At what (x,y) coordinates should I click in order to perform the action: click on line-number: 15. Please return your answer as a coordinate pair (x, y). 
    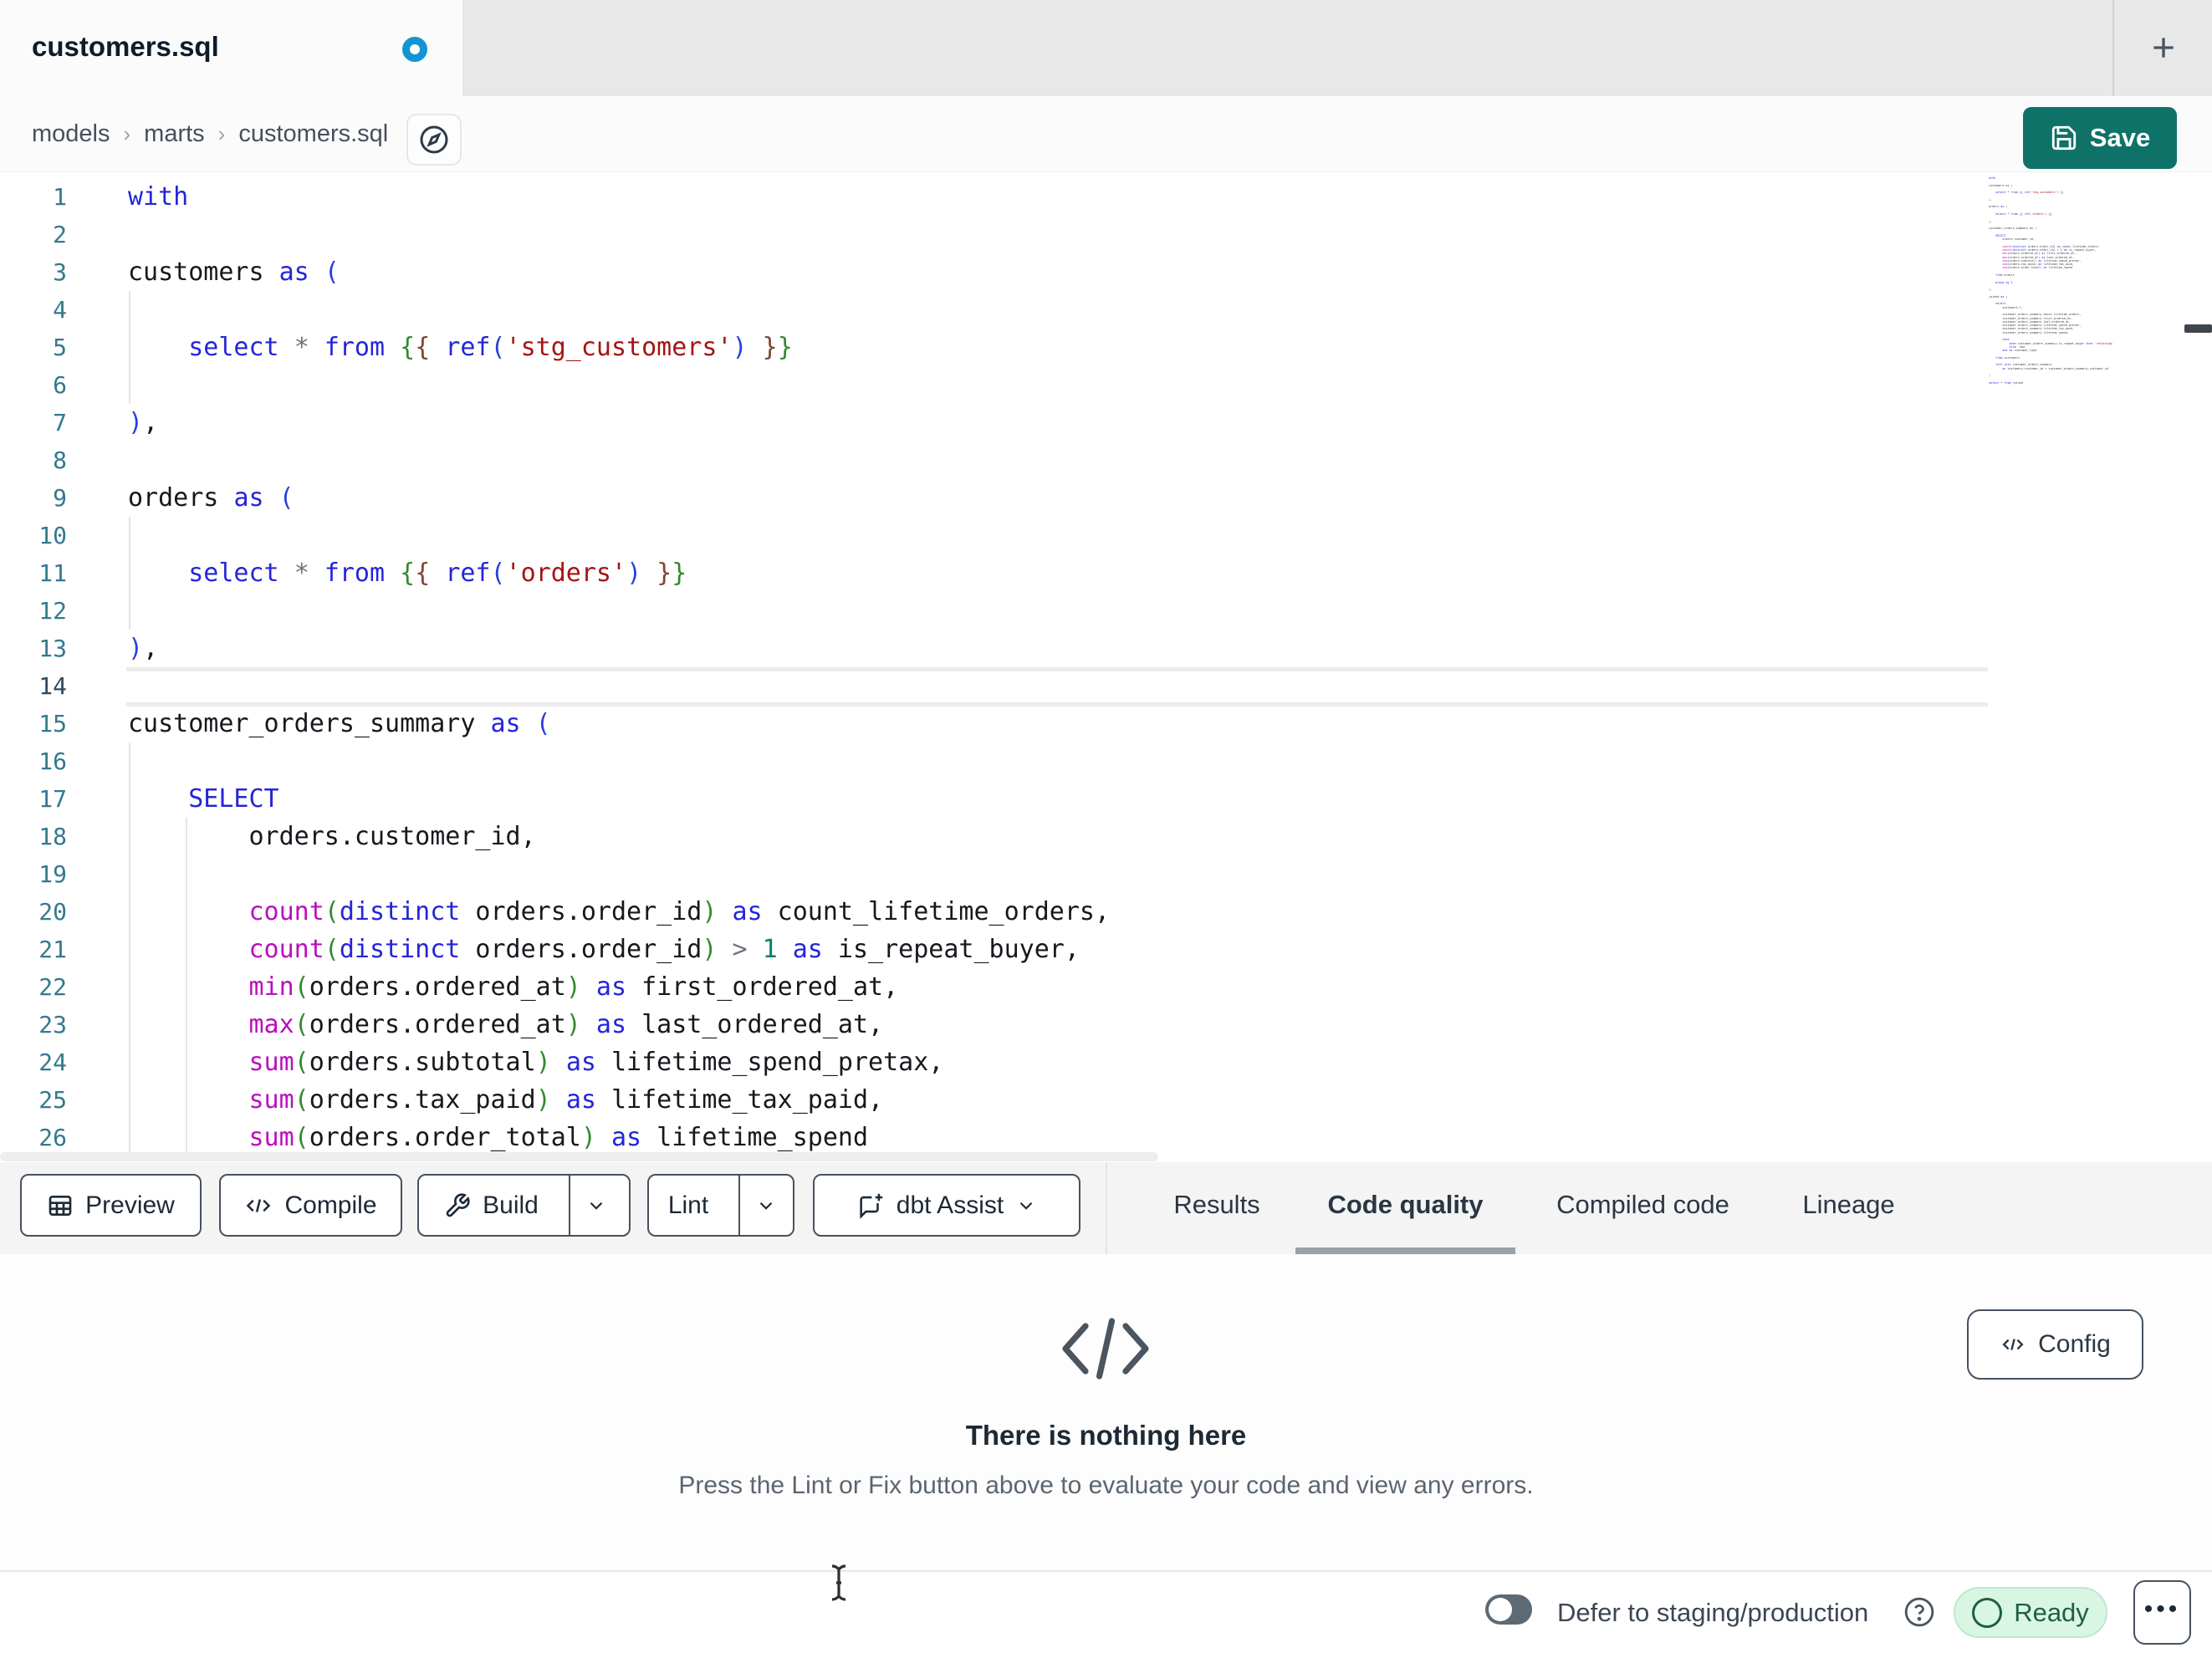
    Looking at the image, I should click on (53, 723).